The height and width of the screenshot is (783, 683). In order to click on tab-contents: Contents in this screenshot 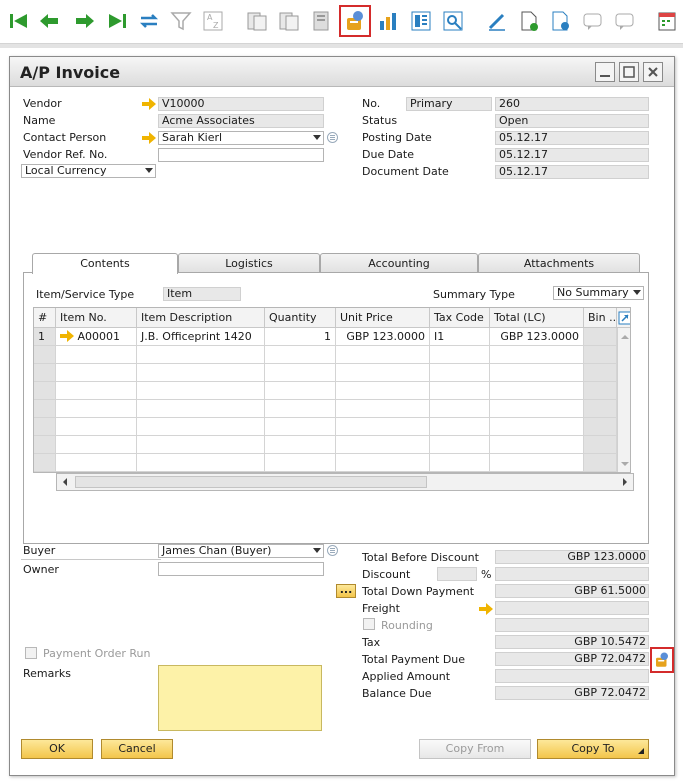, I will do `click(105, 263)`.